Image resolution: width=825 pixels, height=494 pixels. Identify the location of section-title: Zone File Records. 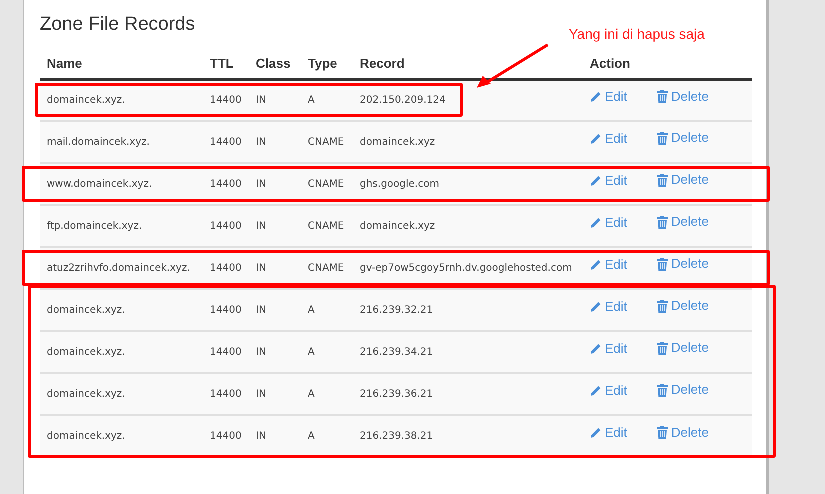
(118, 25).